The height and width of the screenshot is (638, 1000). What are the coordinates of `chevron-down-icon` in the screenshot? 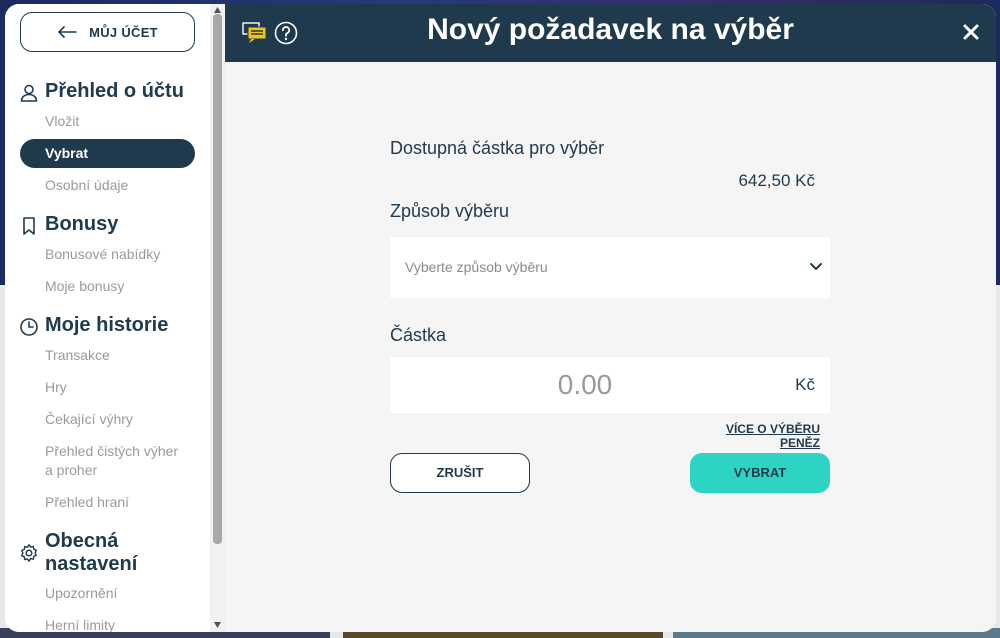 It's located at (816, 266).